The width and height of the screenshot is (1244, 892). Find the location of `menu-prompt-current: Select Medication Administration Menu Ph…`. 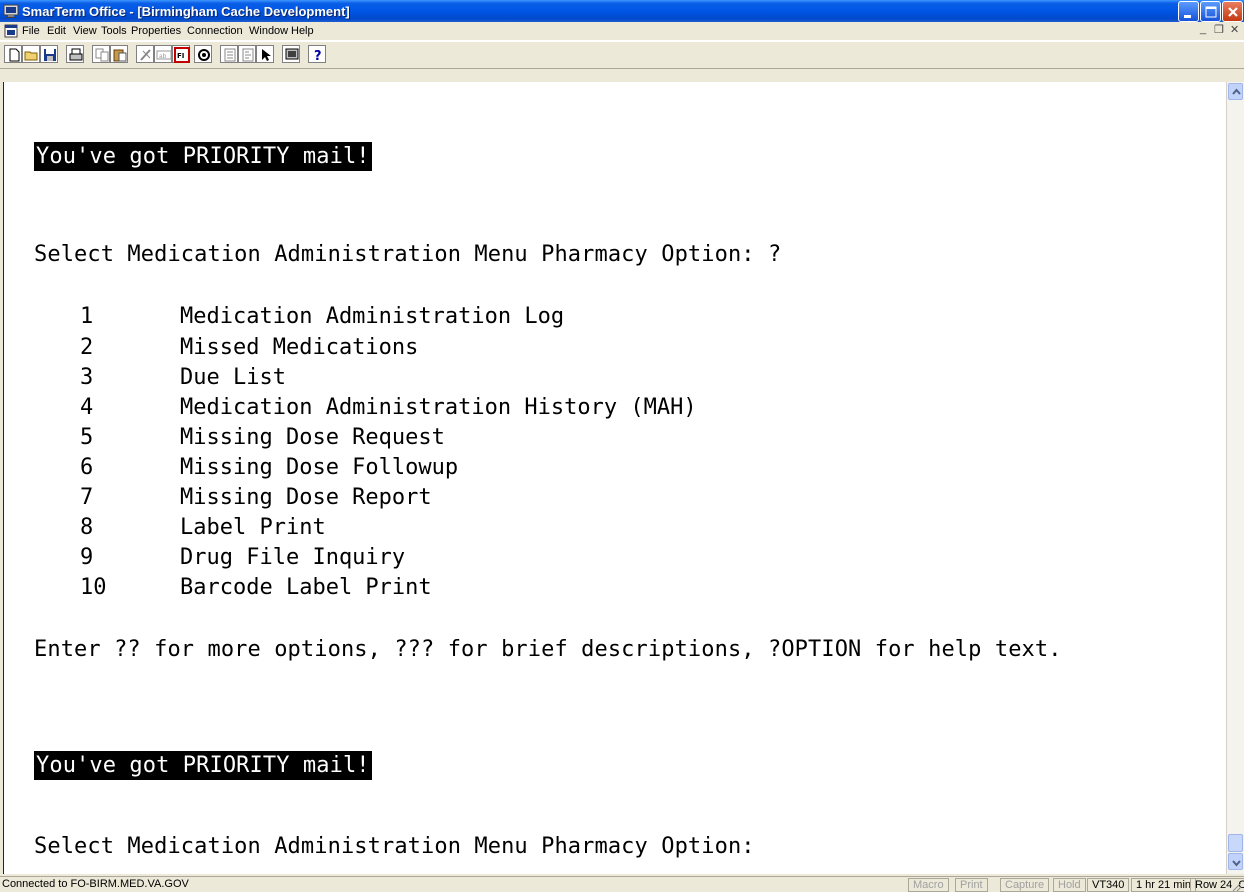

menu-prompt-current: Select Medication Administration Menu Ph… is located at coordinates (394, 846).